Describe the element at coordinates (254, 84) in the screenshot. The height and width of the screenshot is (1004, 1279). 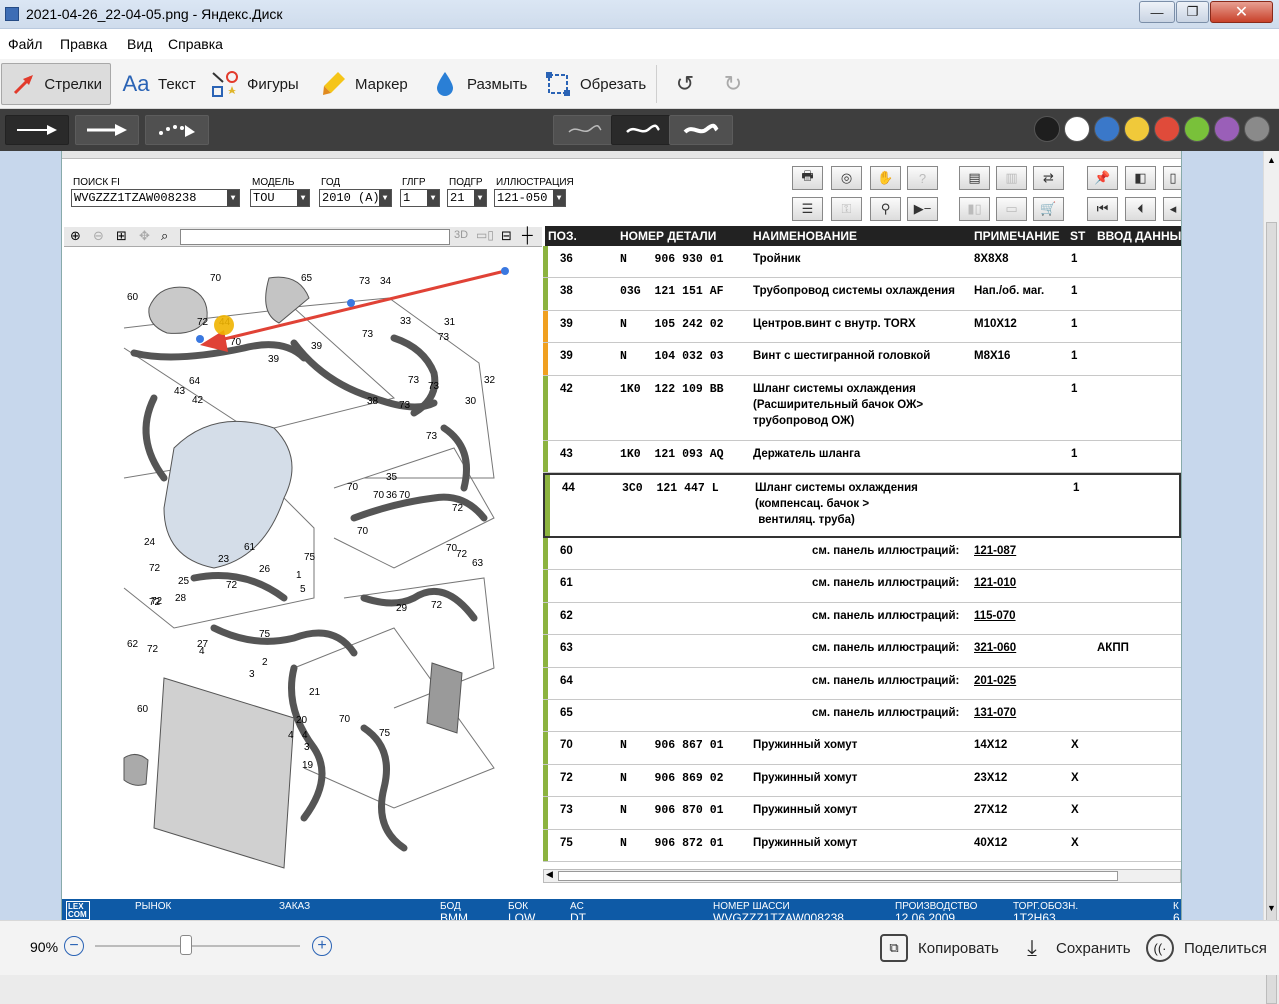
I see `tool-shapes: Фигуры` at that location.